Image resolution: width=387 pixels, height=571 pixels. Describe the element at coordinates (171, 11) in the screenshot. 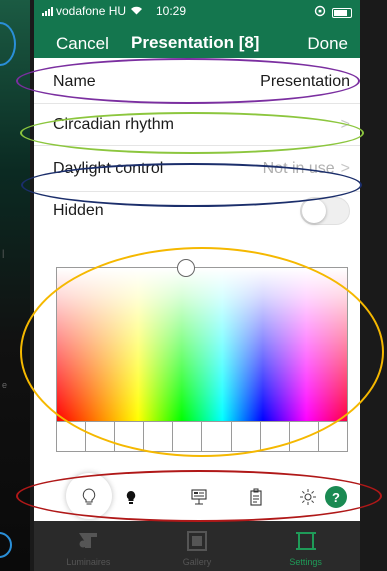

I see `clock: 10:29` at that location.